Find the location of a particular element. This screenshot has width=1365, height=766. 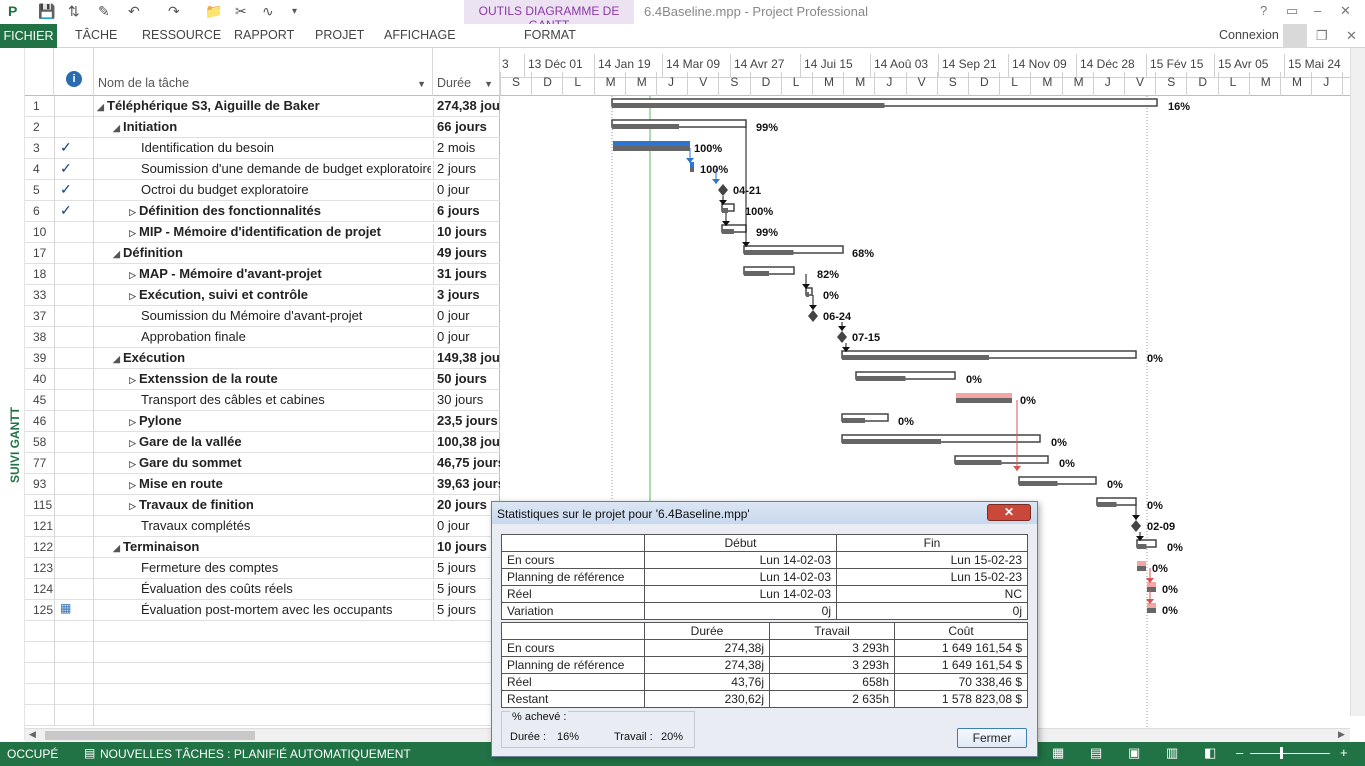

task-name: Soumission du Mémoire d'avant-projet is located at coordinates (286, 315).